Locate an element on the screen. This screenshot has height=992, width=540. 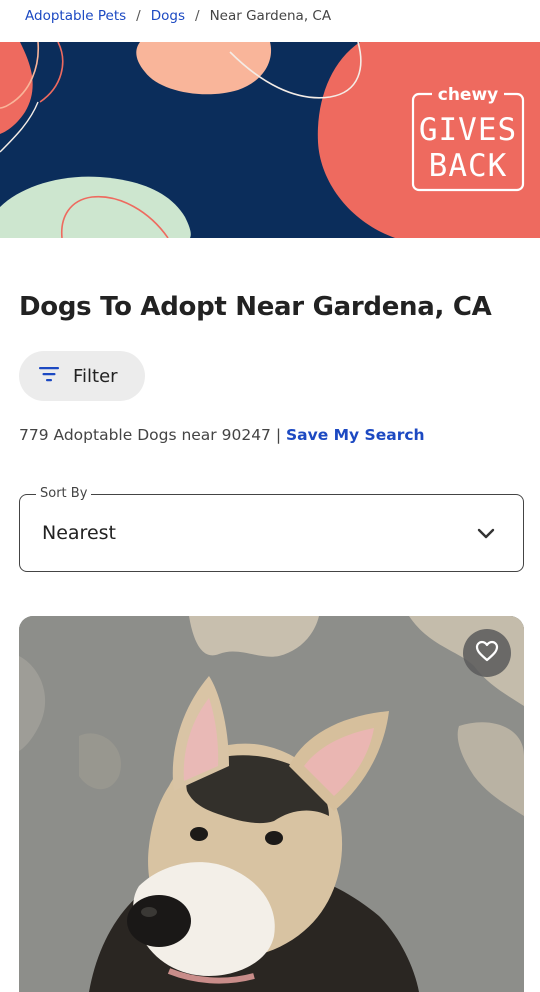
breadcrumb: Adoptable Pets / Dogs / Near Gardena, CA is located at coordinates (178, 16).